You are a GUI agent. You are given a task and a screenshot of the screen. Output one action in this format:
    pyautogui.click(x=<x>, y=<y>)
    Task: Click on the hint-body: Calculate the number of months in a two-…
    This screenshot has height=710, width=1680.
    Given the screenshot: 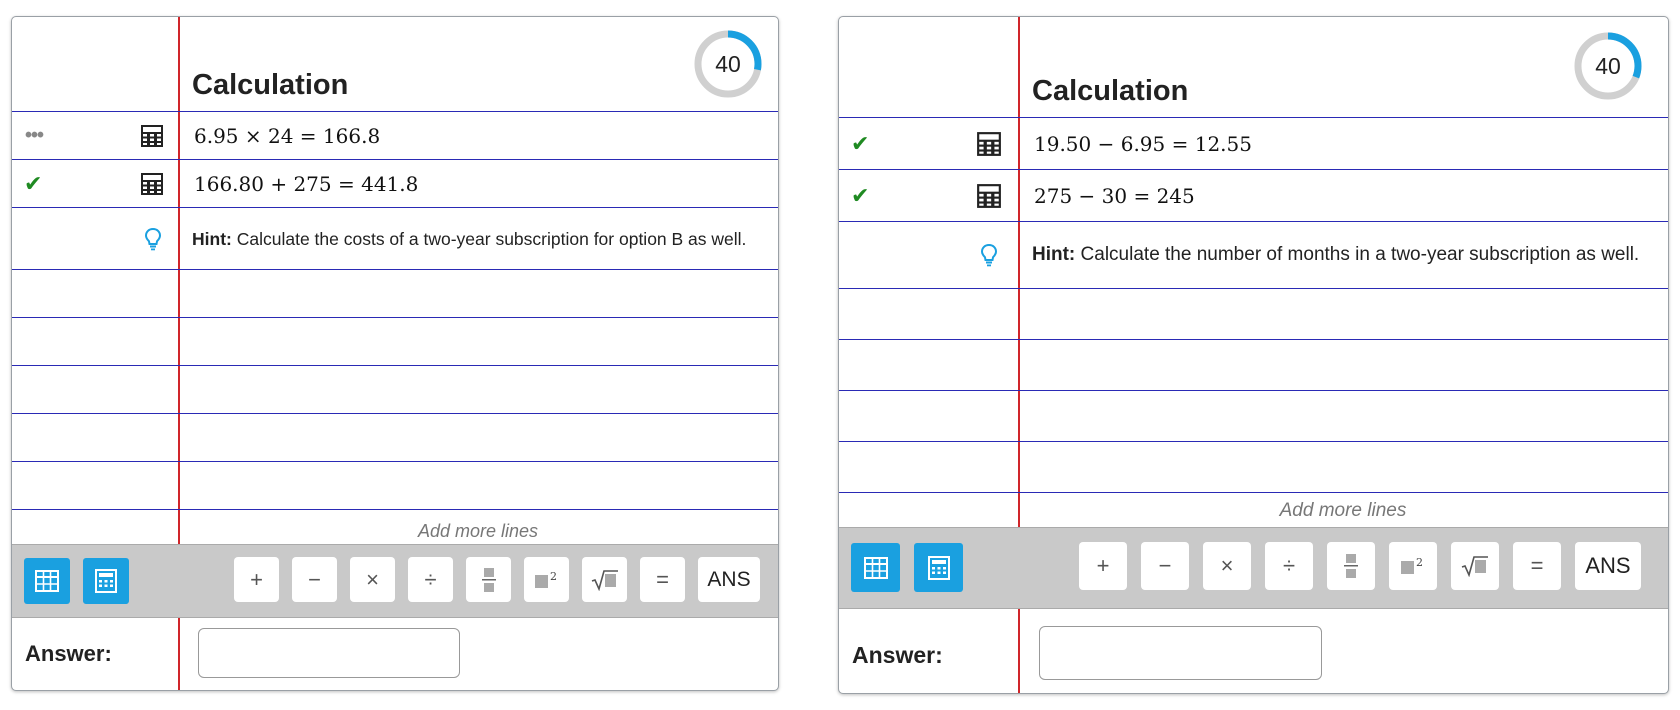 What is the action you would take?
    pyautogui.click(x=1357, y=254)
    